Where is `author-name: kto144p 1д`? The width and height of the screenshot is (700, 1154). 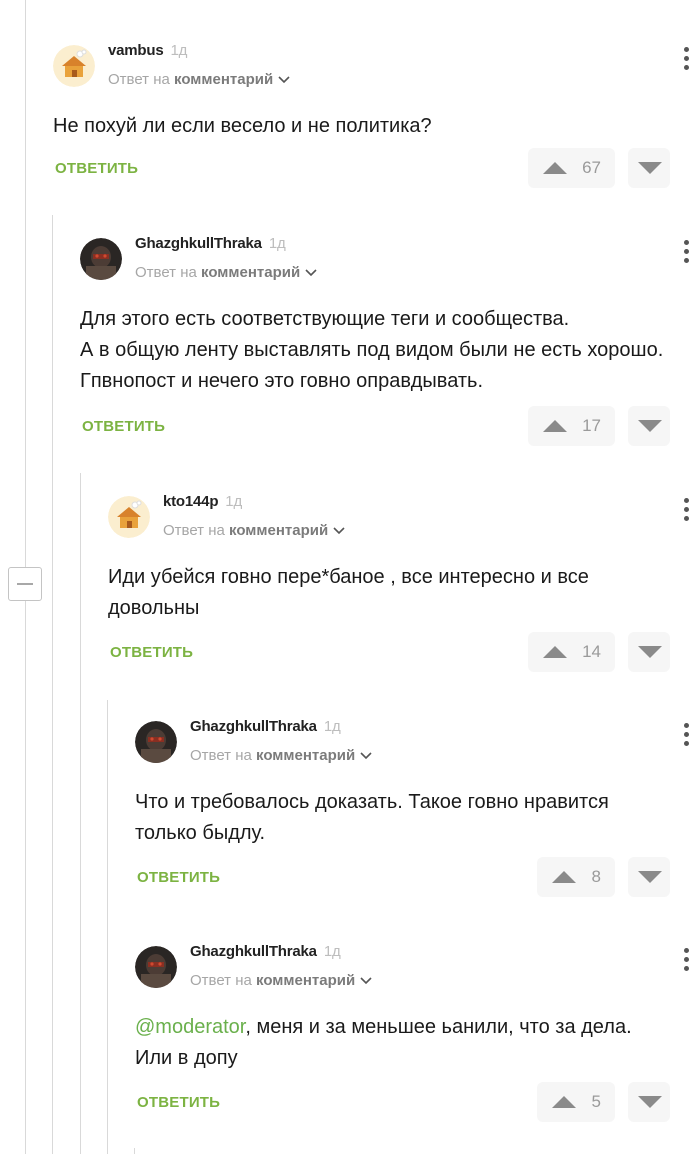
author-name: kto144p 1д is located at coordinates (202, 501).